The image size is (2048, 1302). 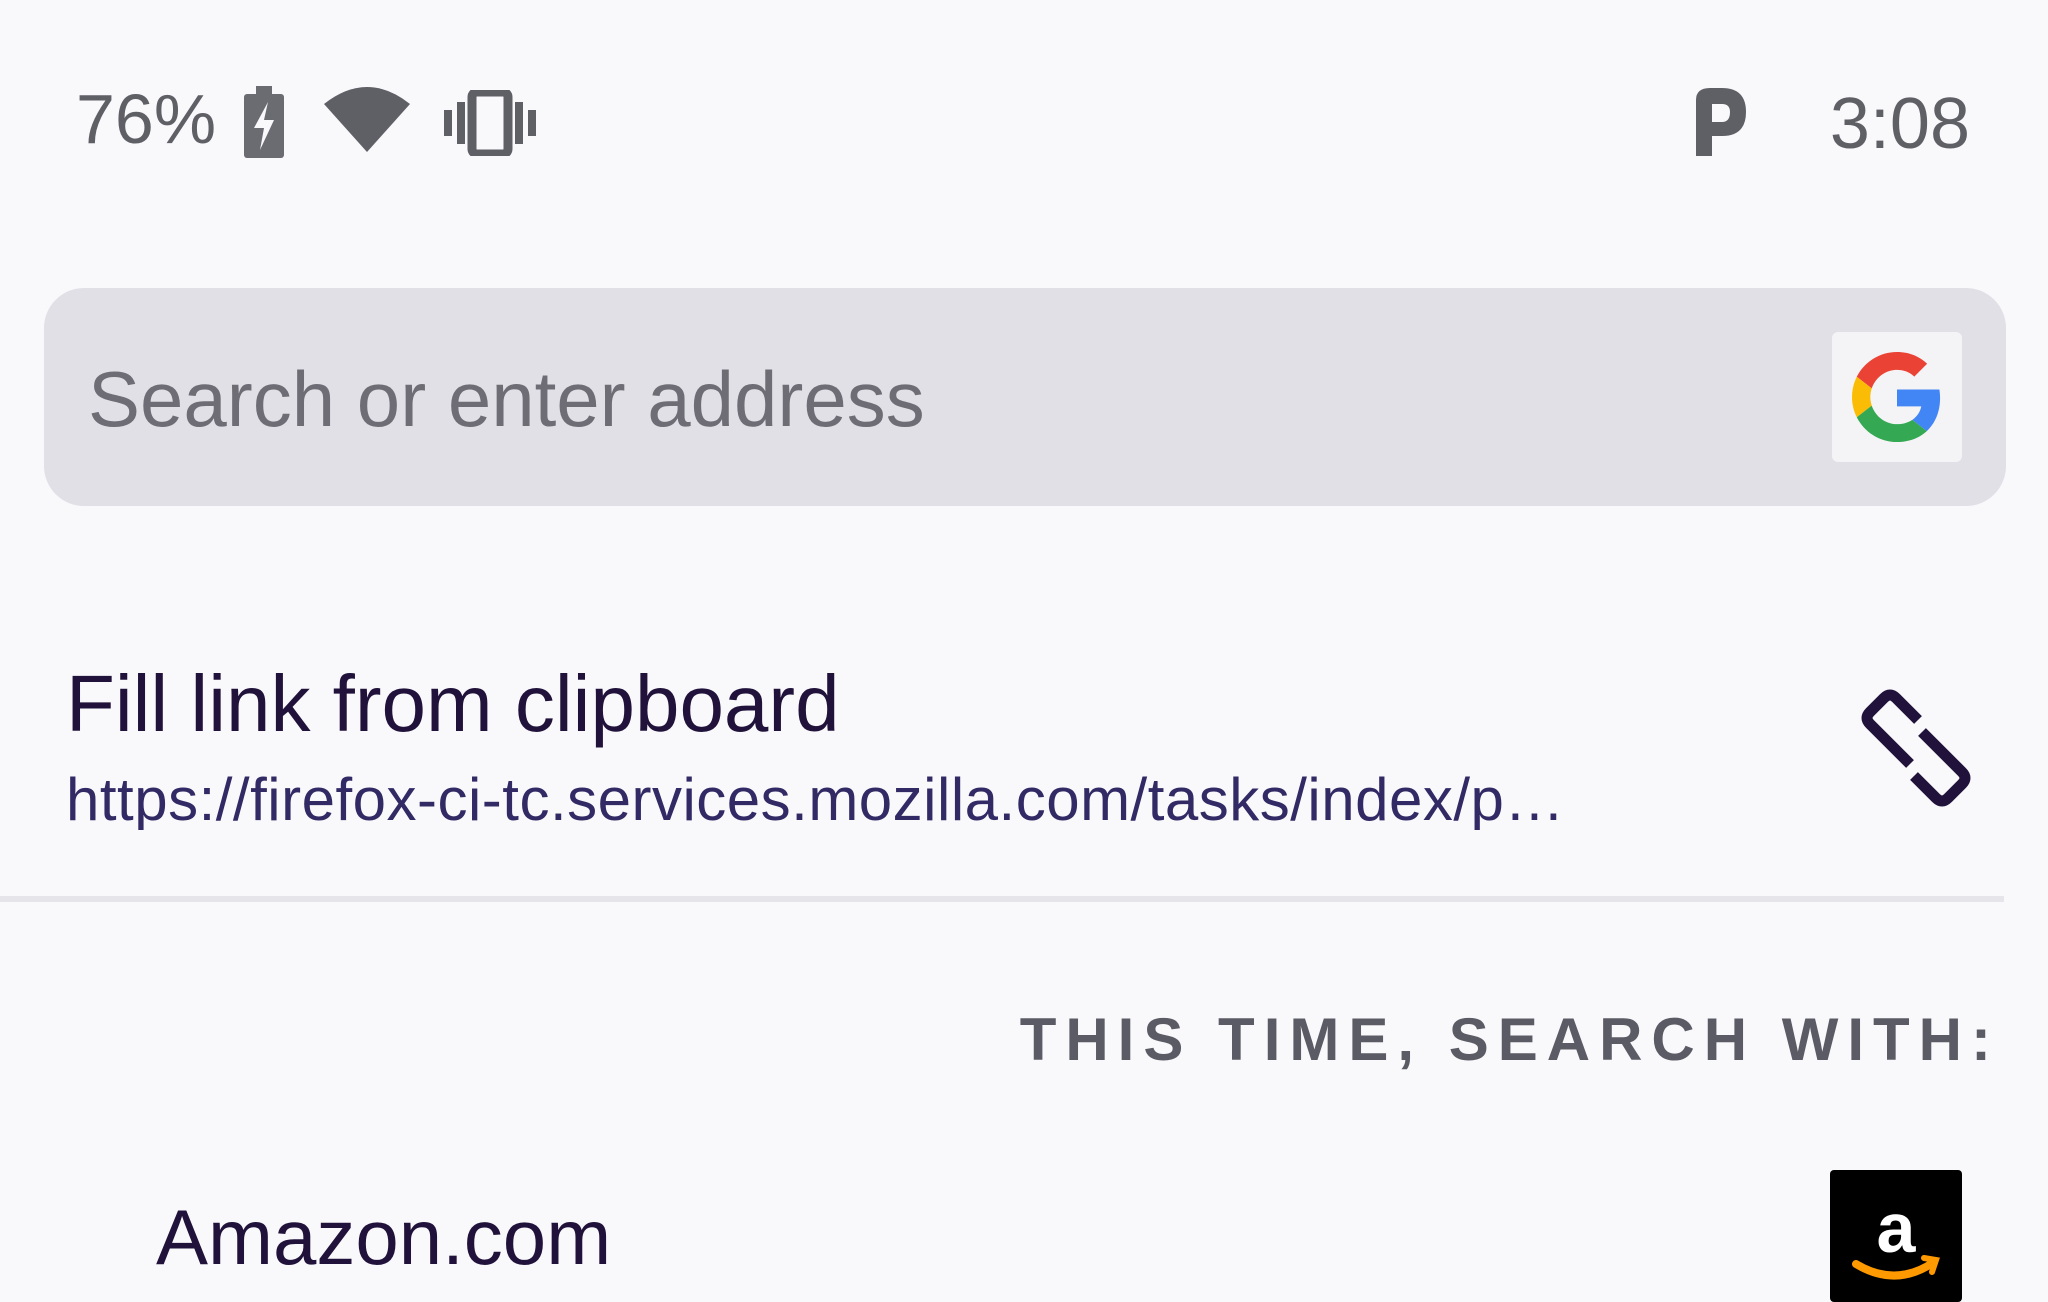 I want to click on amazon-icon: a, so click(x=1896, y=1236).